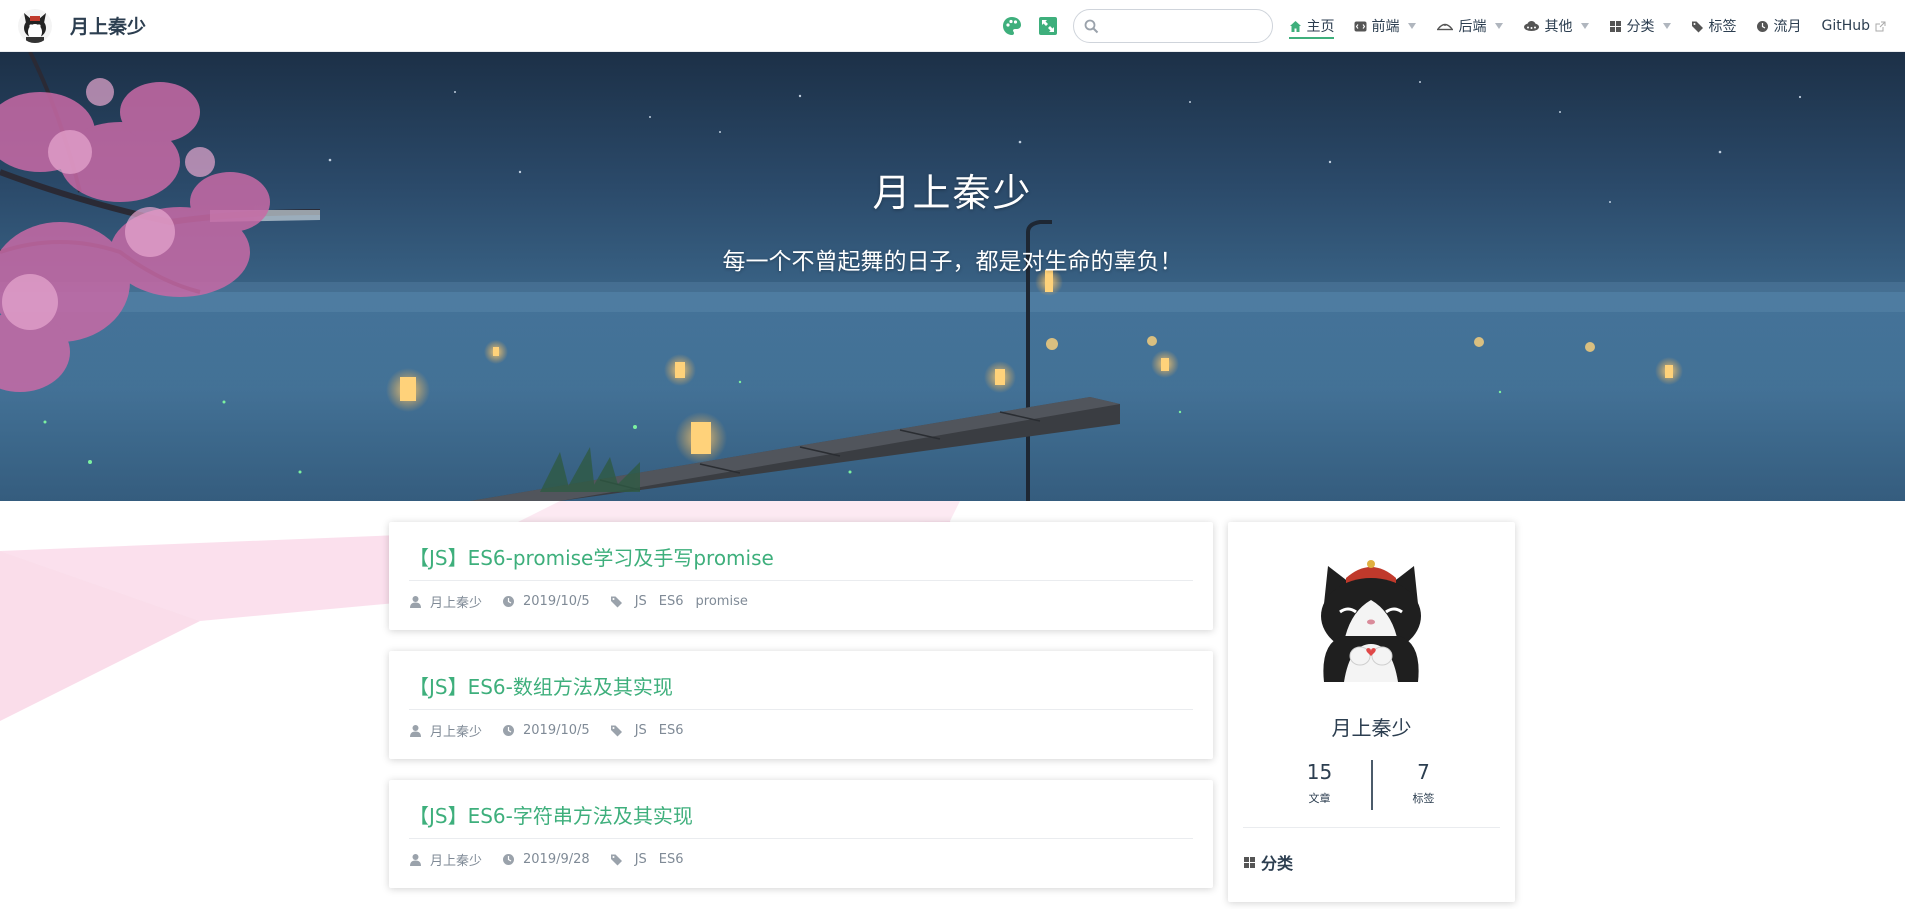 This screenshot has height=909, width=1905. I want to click on nav-item-backend: 后端, so click(1470, 26).